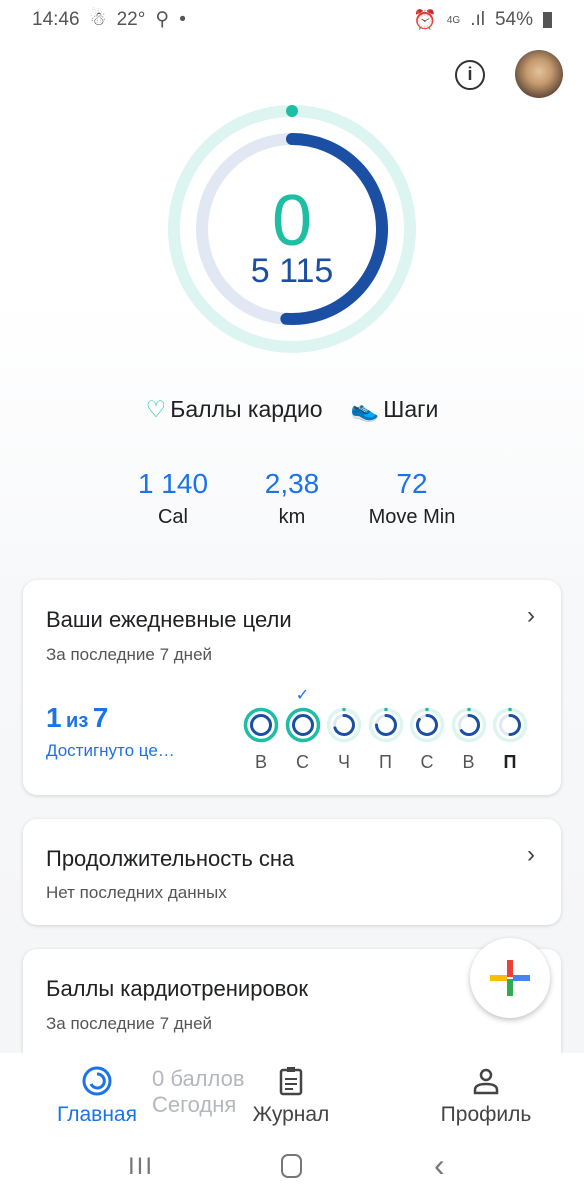  I want to click on card-title: Продолжительность сна, so click(170, 858).